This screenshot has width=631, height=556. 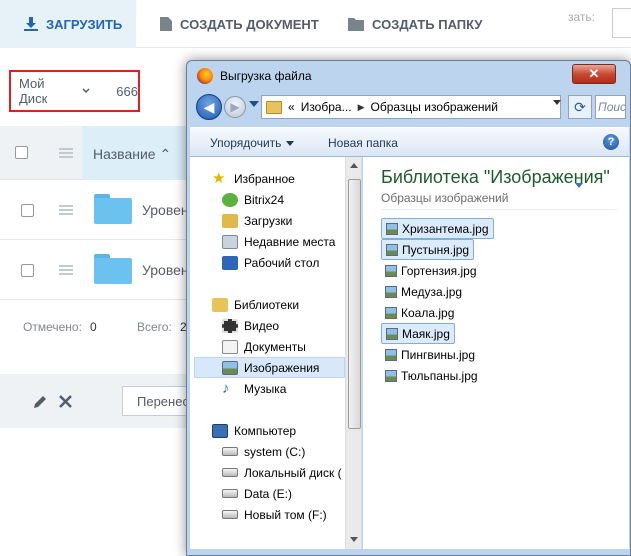 I want to click on search-input, so click(x=621, y=23).